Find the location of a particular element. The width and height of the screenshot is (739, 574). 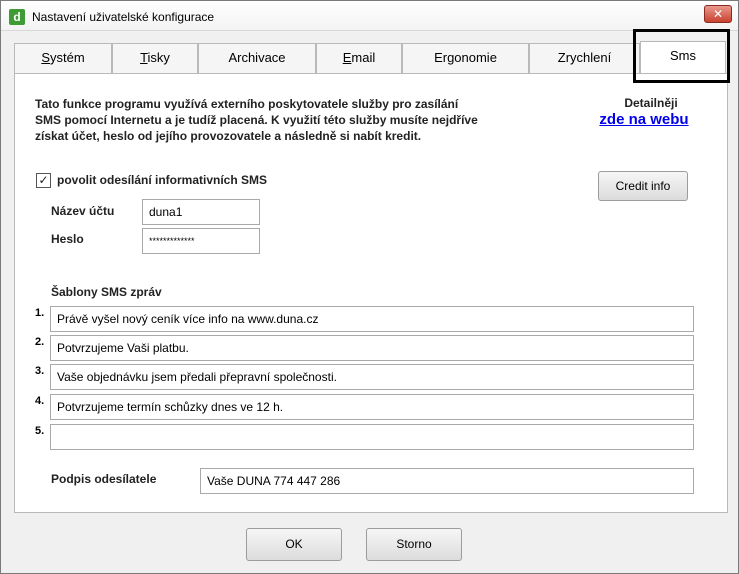

template-number-4: 4. is located at coordinates (40, 401).